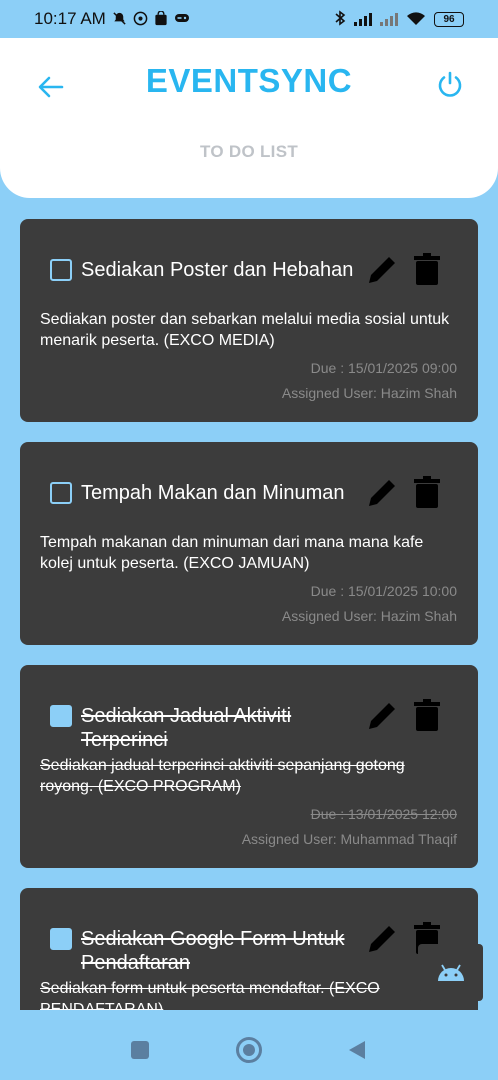 The image size is (498, 1080). Describe the element at coordinates (340, 19) in the screenshot. I see `bluetooth-icon` at that location.